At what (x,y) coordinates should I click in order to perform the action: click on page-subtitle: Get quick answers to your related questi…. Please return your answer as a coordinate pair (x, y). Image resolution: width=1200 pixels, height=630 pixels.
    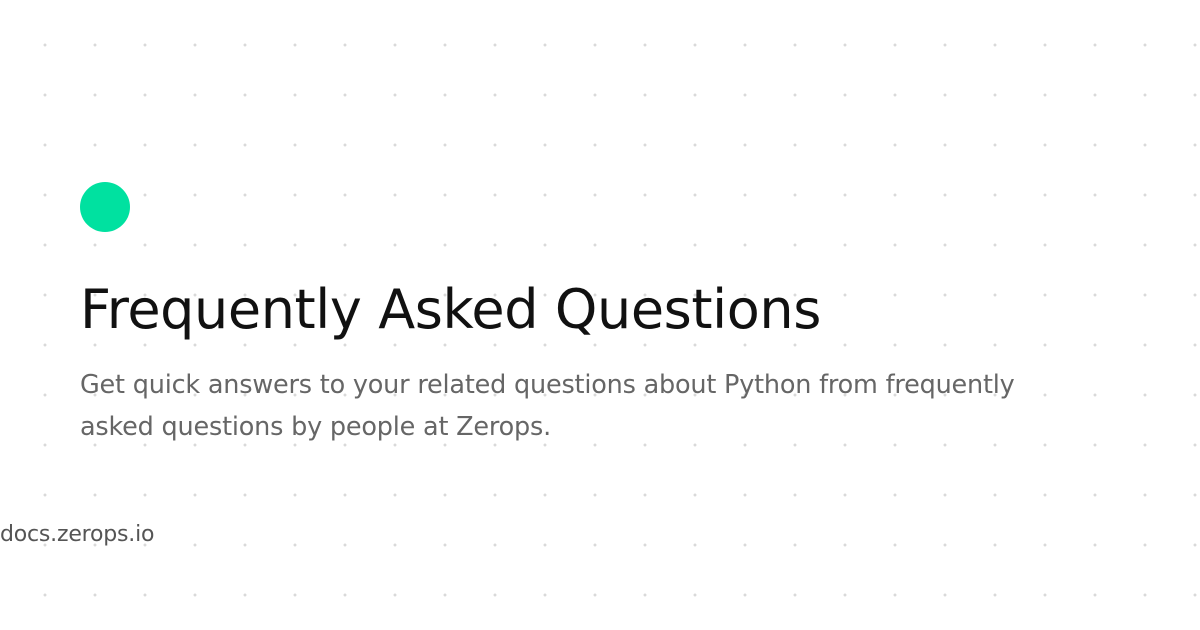
    Looking at the image, I should click on (547, 406).